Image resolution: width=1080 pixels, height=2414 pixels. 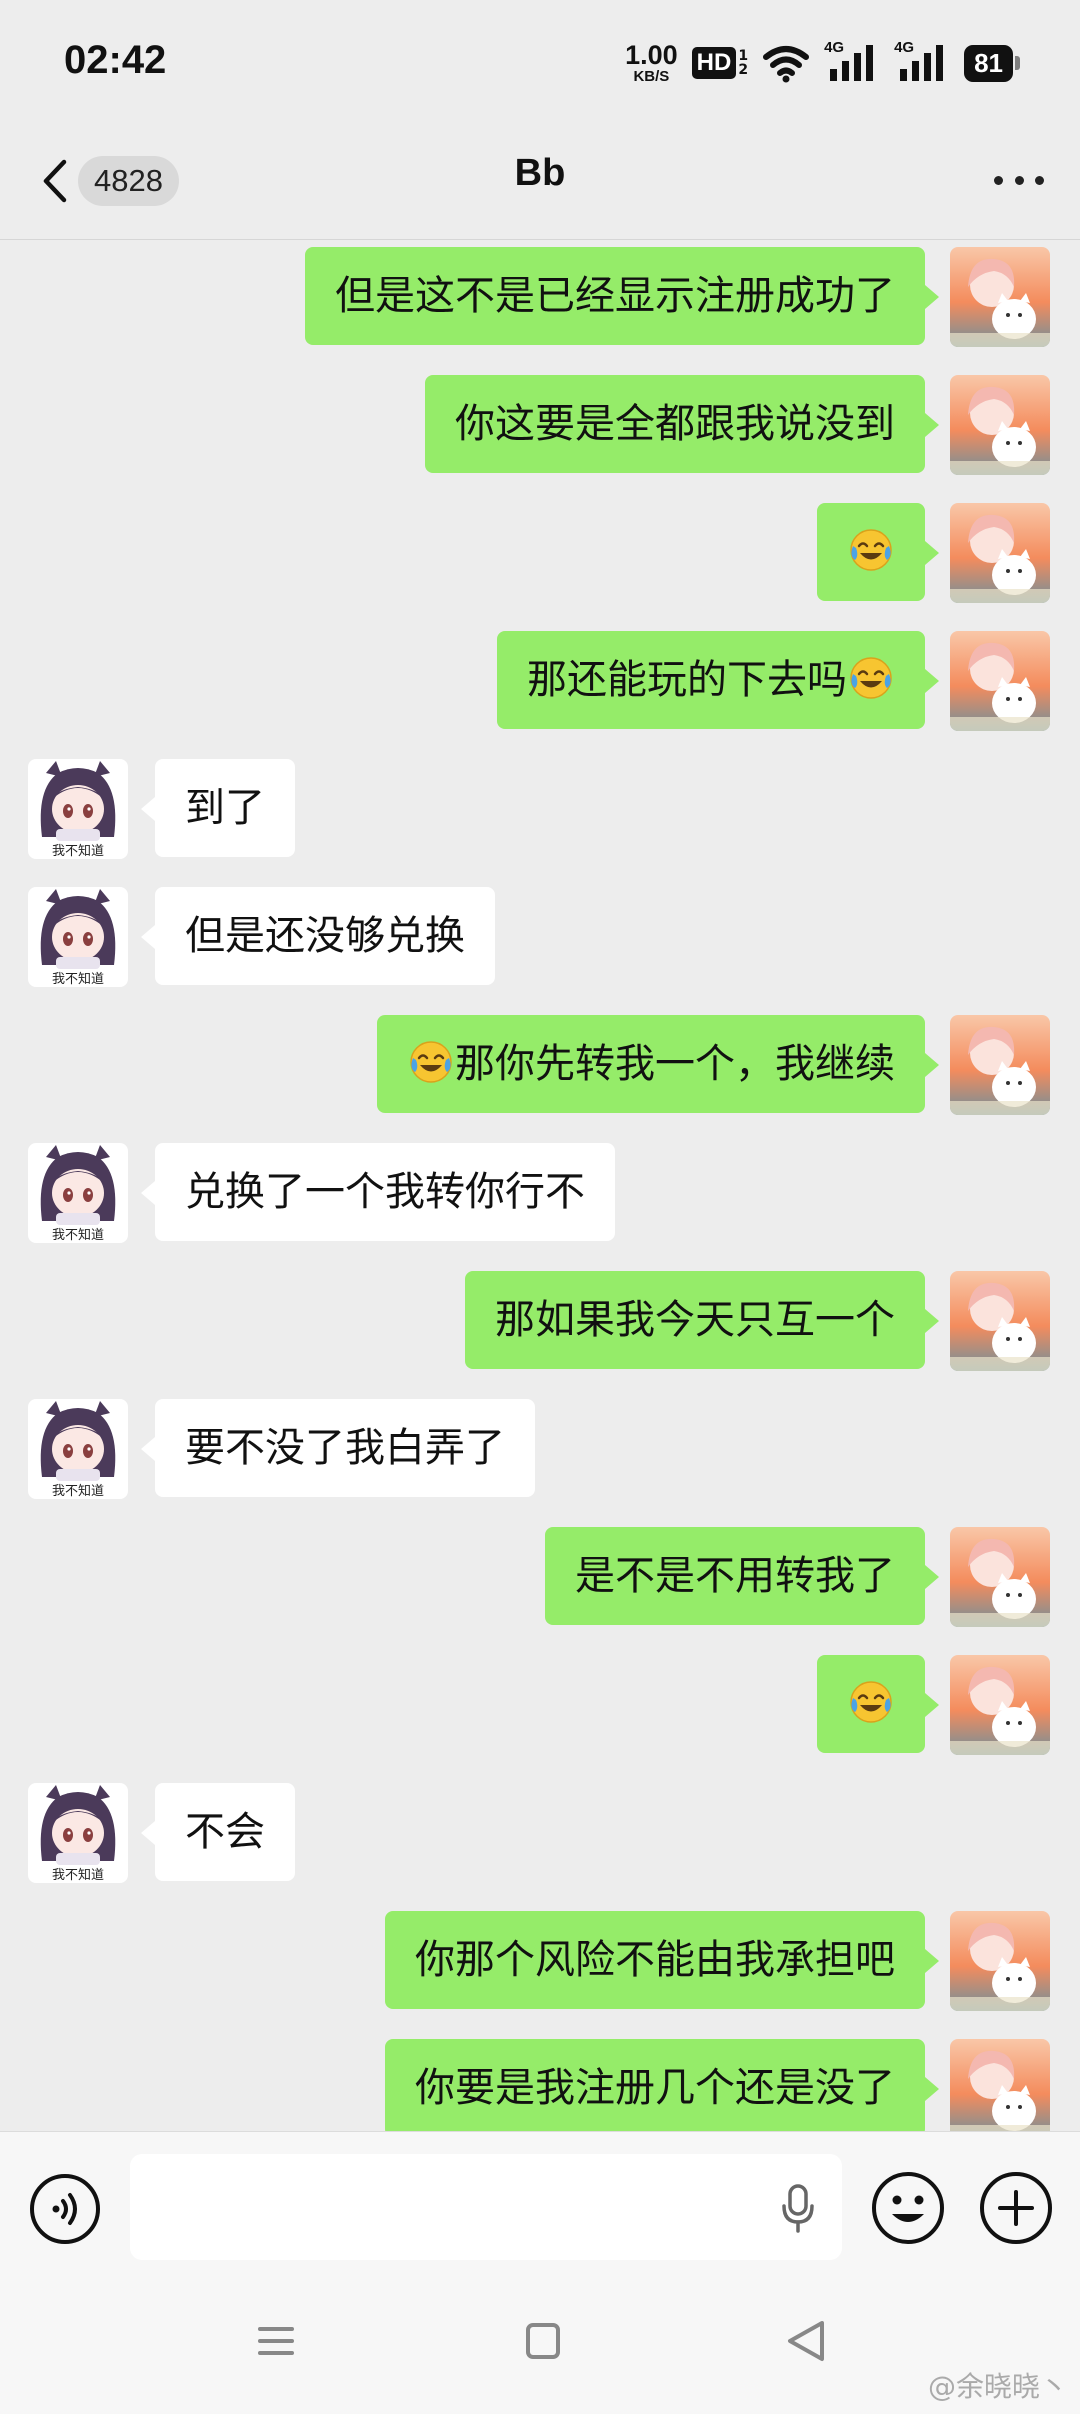 What do you see at coordinates (651, 55) in the screenshot?
I see `network-speed-value: 1.00` at bounding box center [651, 55].